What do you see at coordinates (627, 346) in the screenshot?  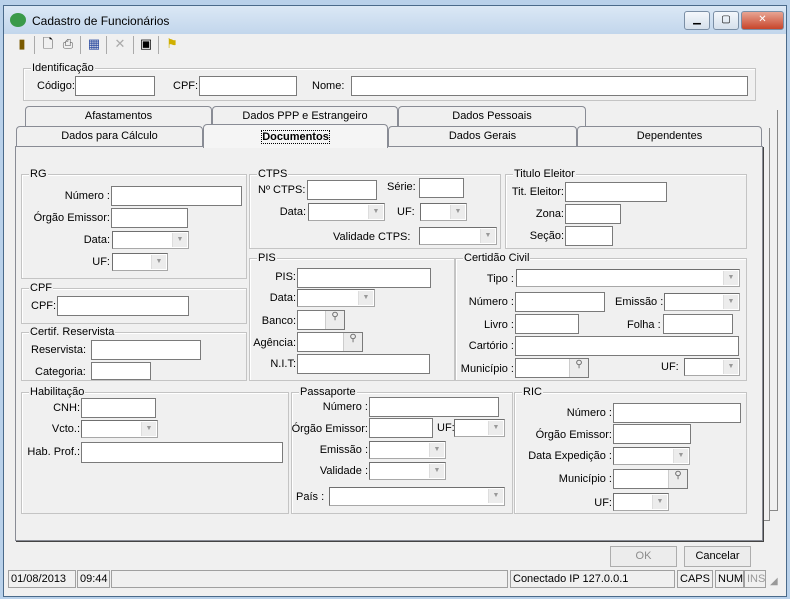 I see `cartorio-input` at bounding box center [627, 346].